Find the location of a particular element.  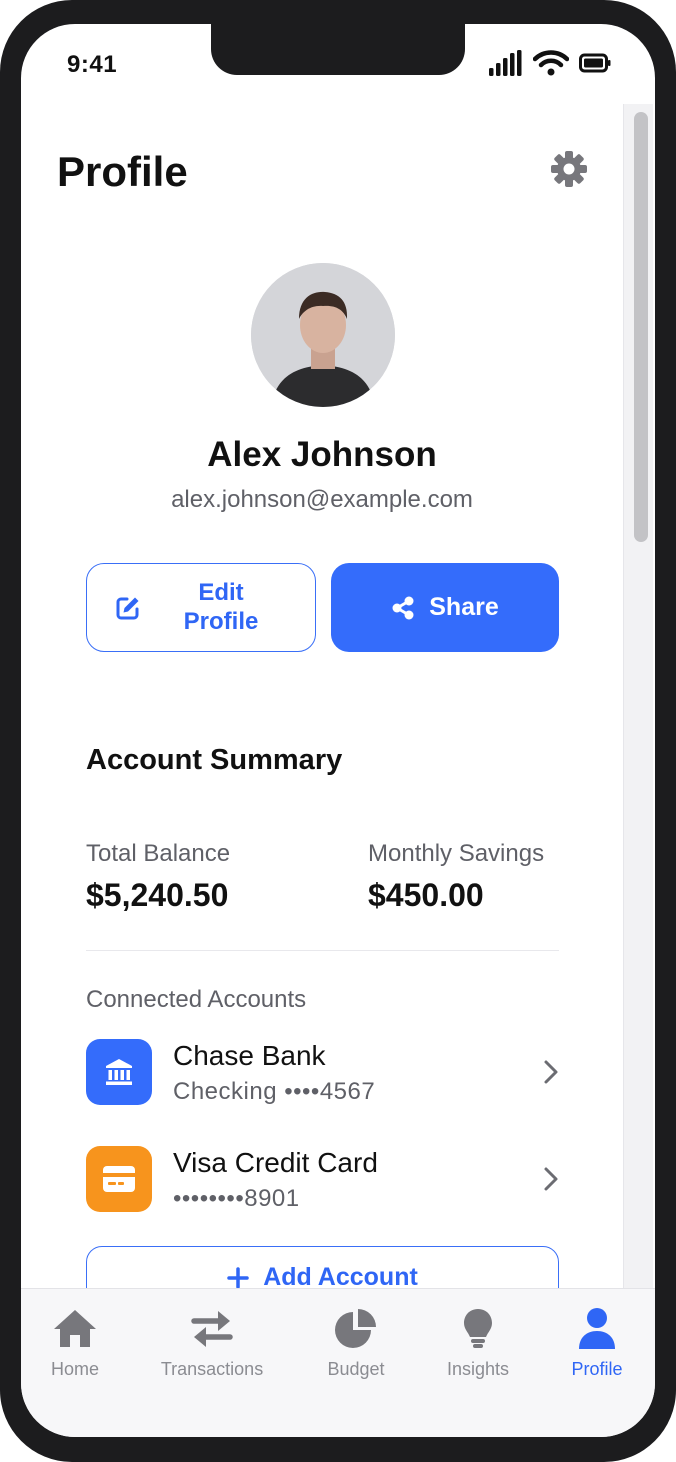

gear-icon is located at coordinates (569, 169).